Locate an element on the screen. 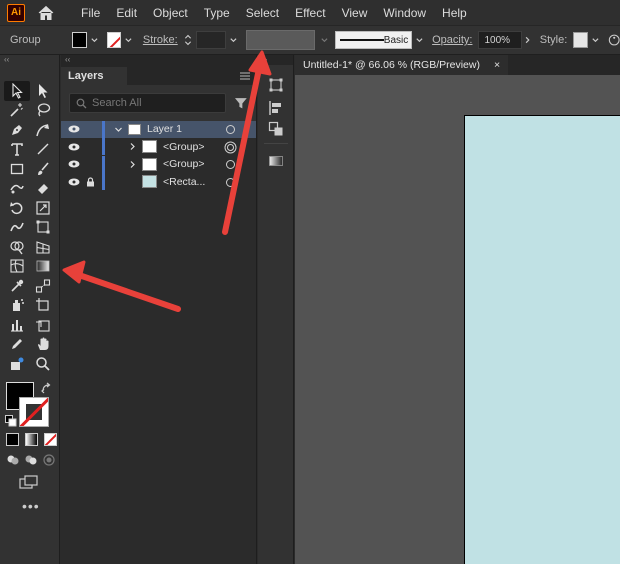  rectangle-tool-icon is located at coordinates (17, 169).